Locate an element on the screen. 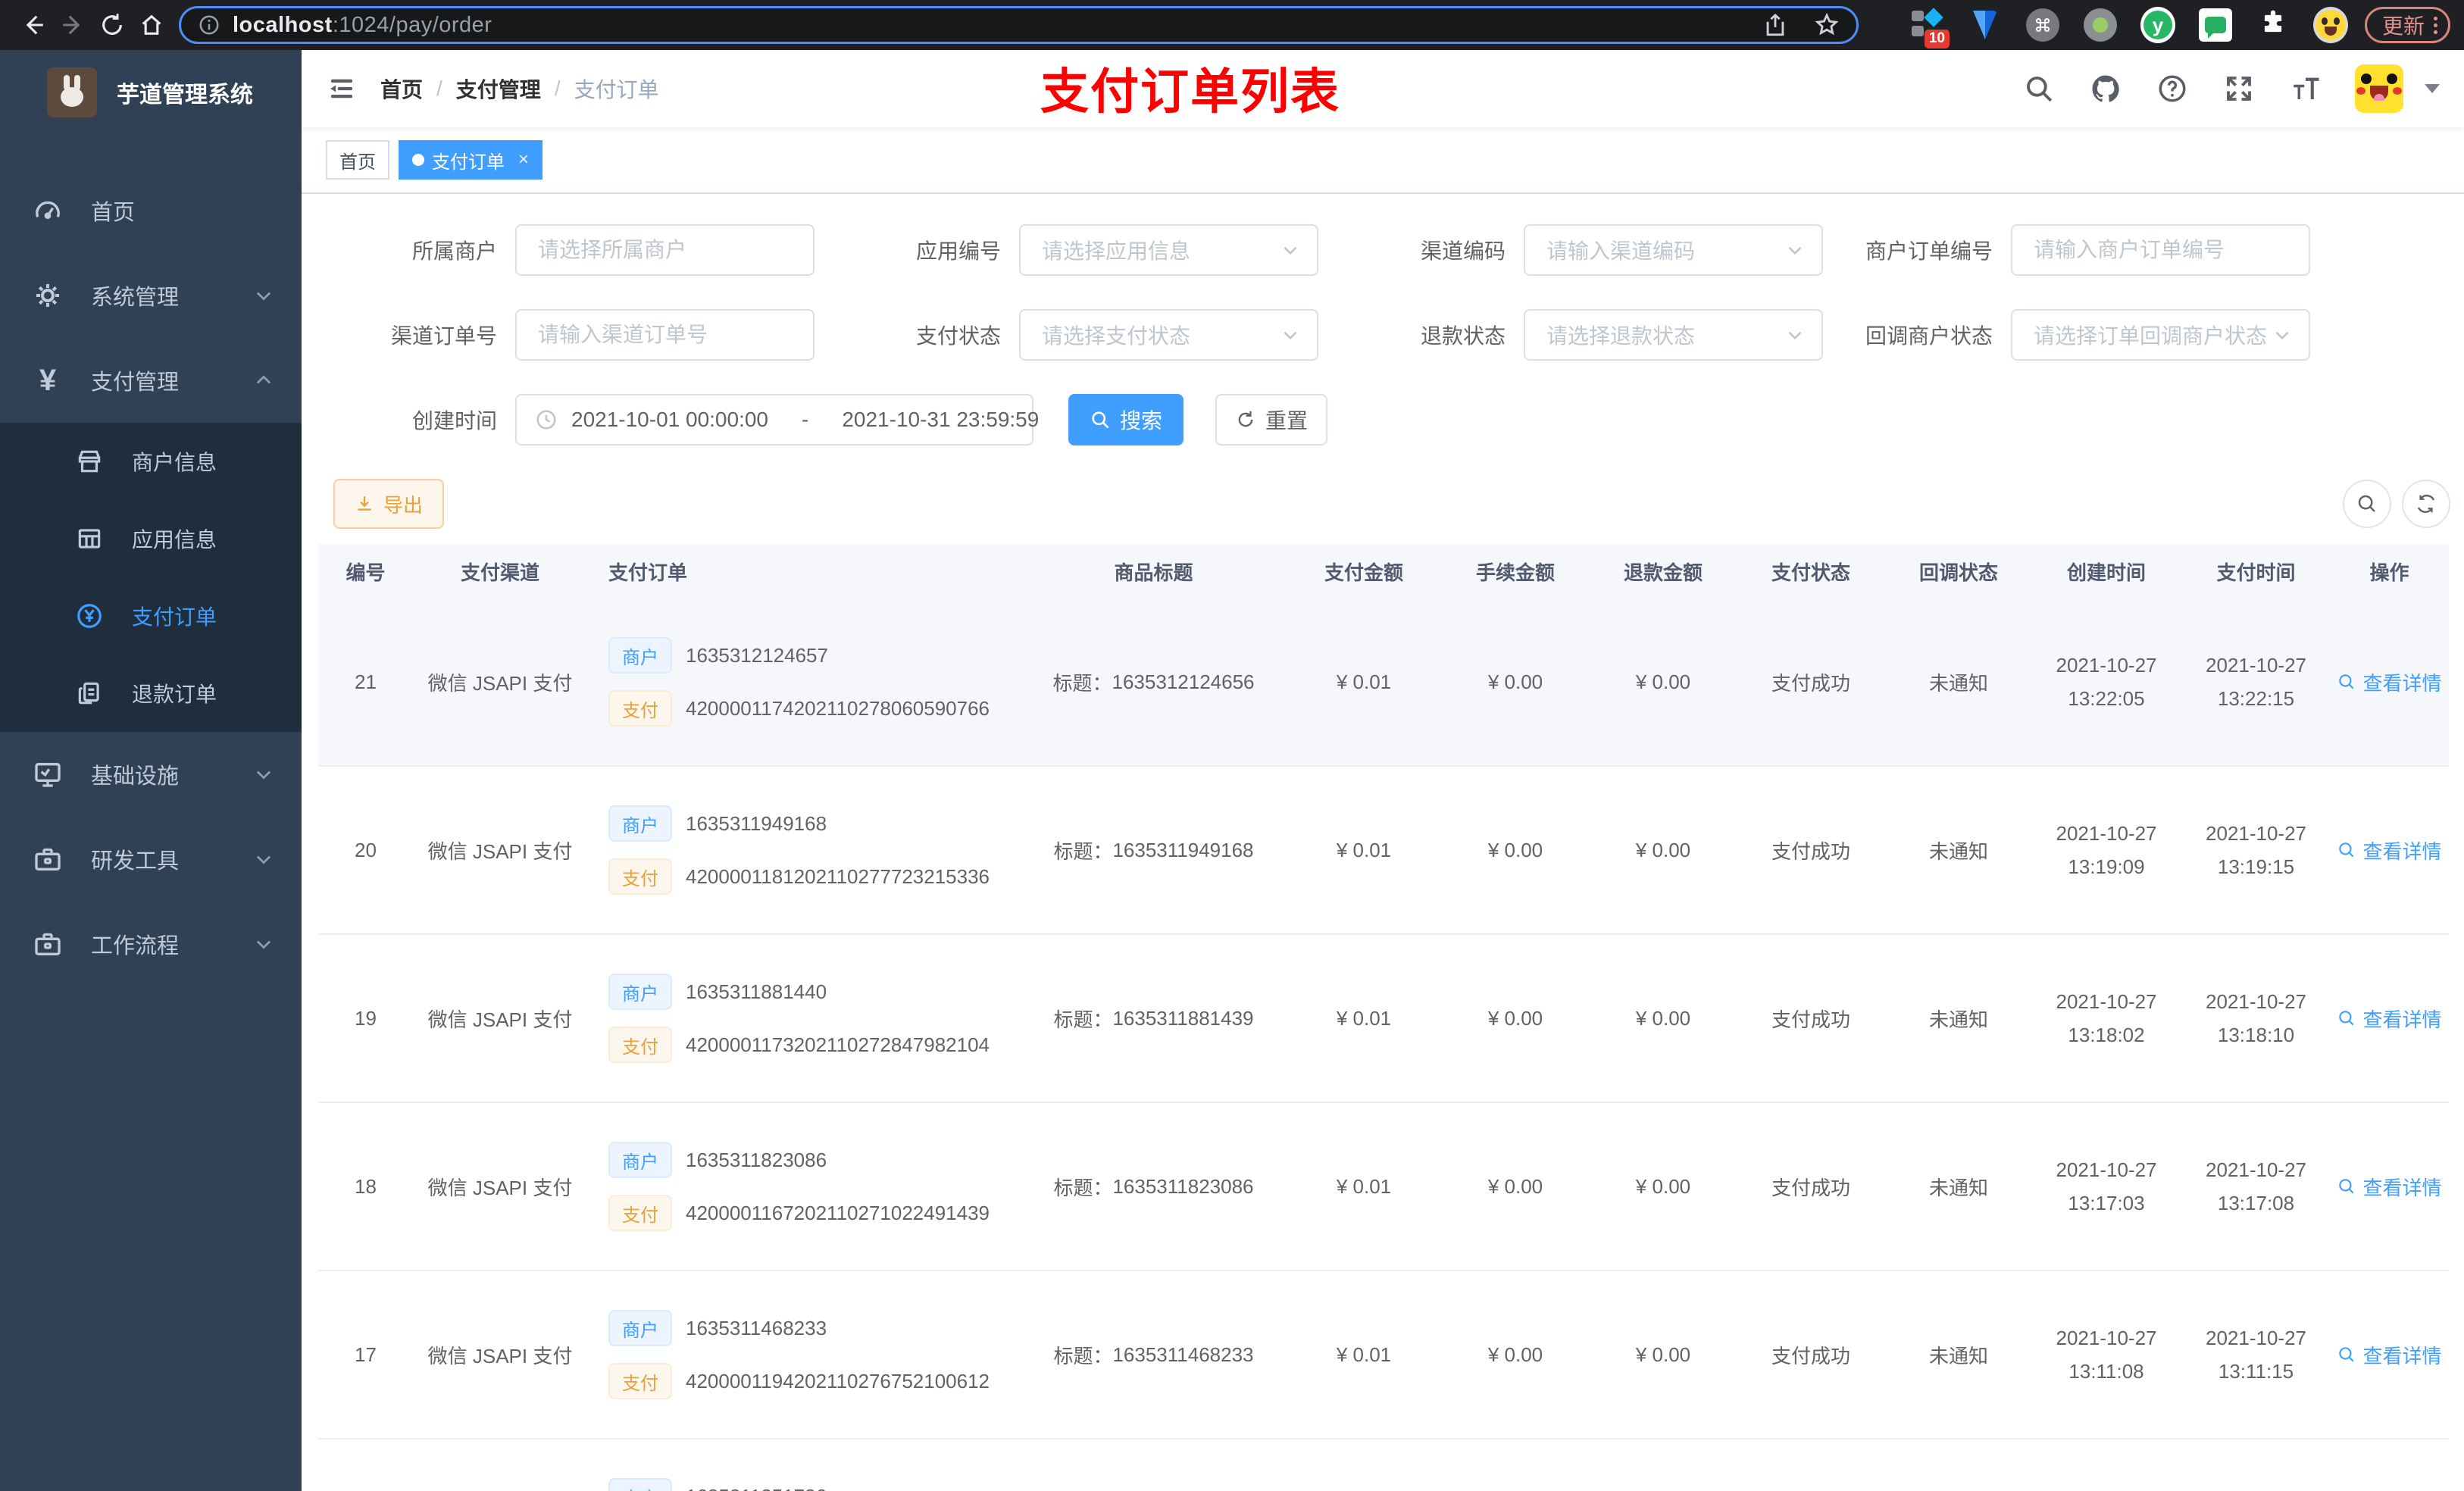 The width and height of the screenshot is (2464, 1491). date-start: 2021-10-01 00:00:00 is located at coordinates (669, 419).